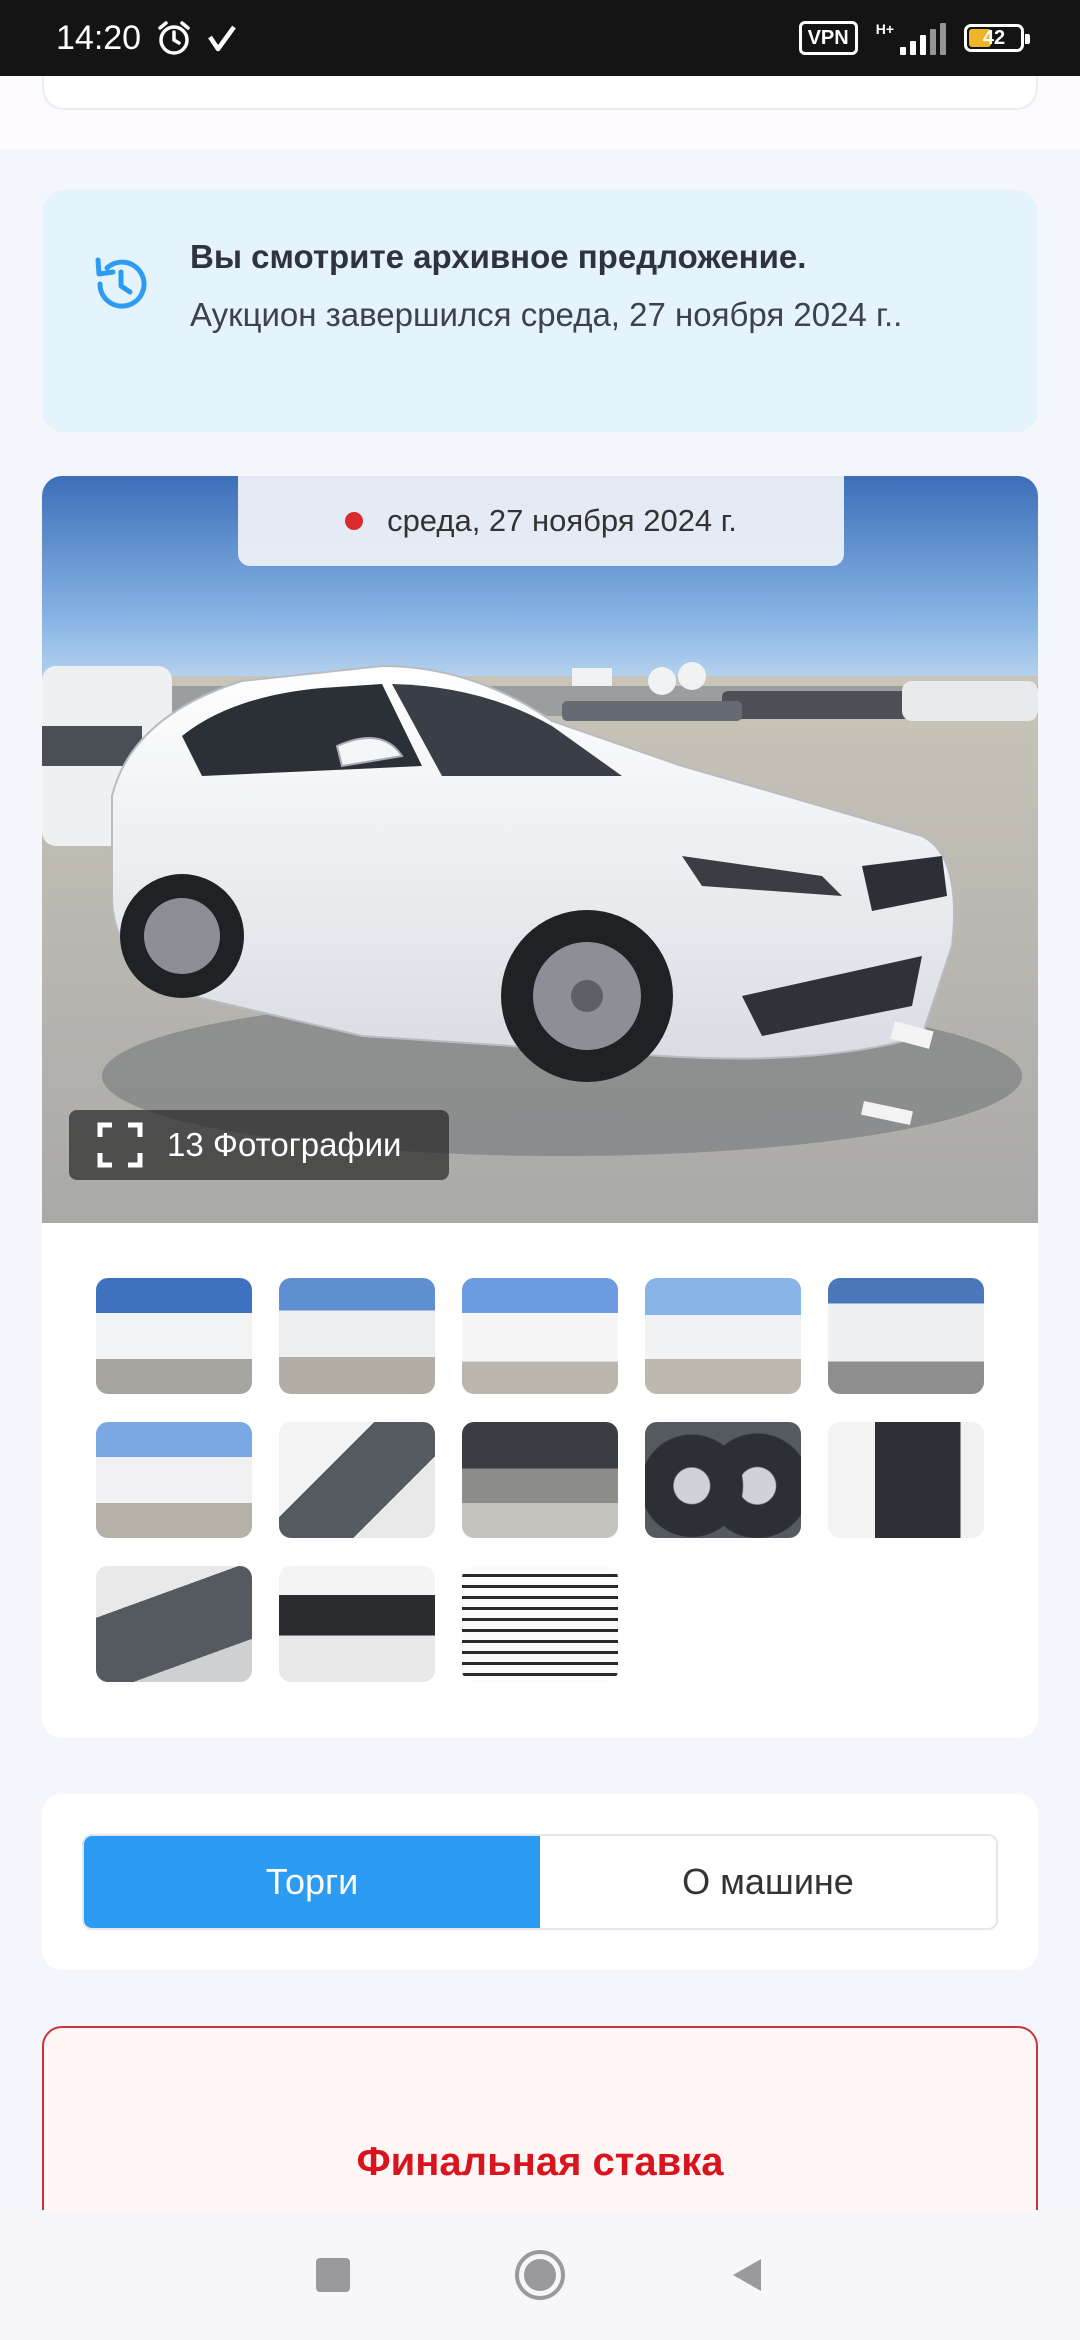  What do you see at coordinates (354, 521) in the screenshot?
I see `status-dot` at bounding box center [354, 521].